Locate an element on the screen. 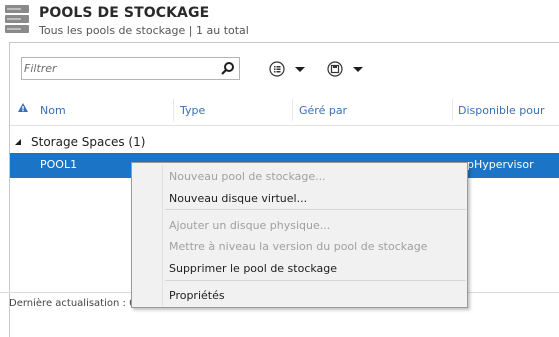  list-options-icon is located at coordinates (277, 69).